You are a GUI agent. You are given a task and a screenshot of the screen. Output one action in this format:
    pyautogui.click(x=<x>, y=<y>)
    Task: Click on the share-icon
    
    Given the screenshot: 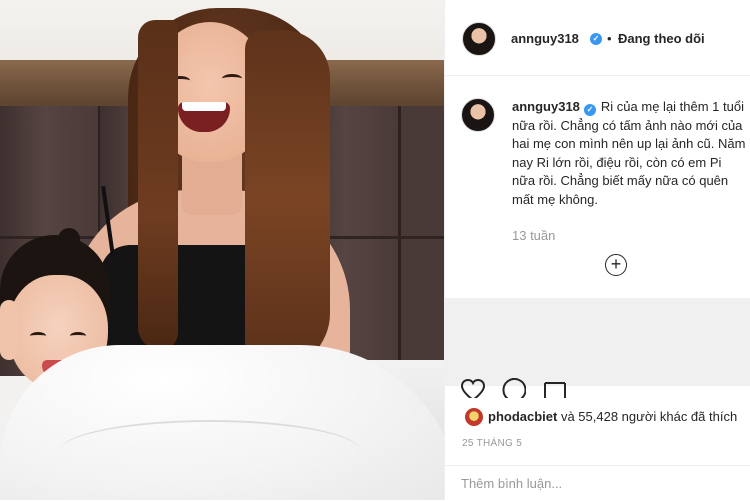 What is the action you would take?
    pyautogui.click(x=555, y=388)
    